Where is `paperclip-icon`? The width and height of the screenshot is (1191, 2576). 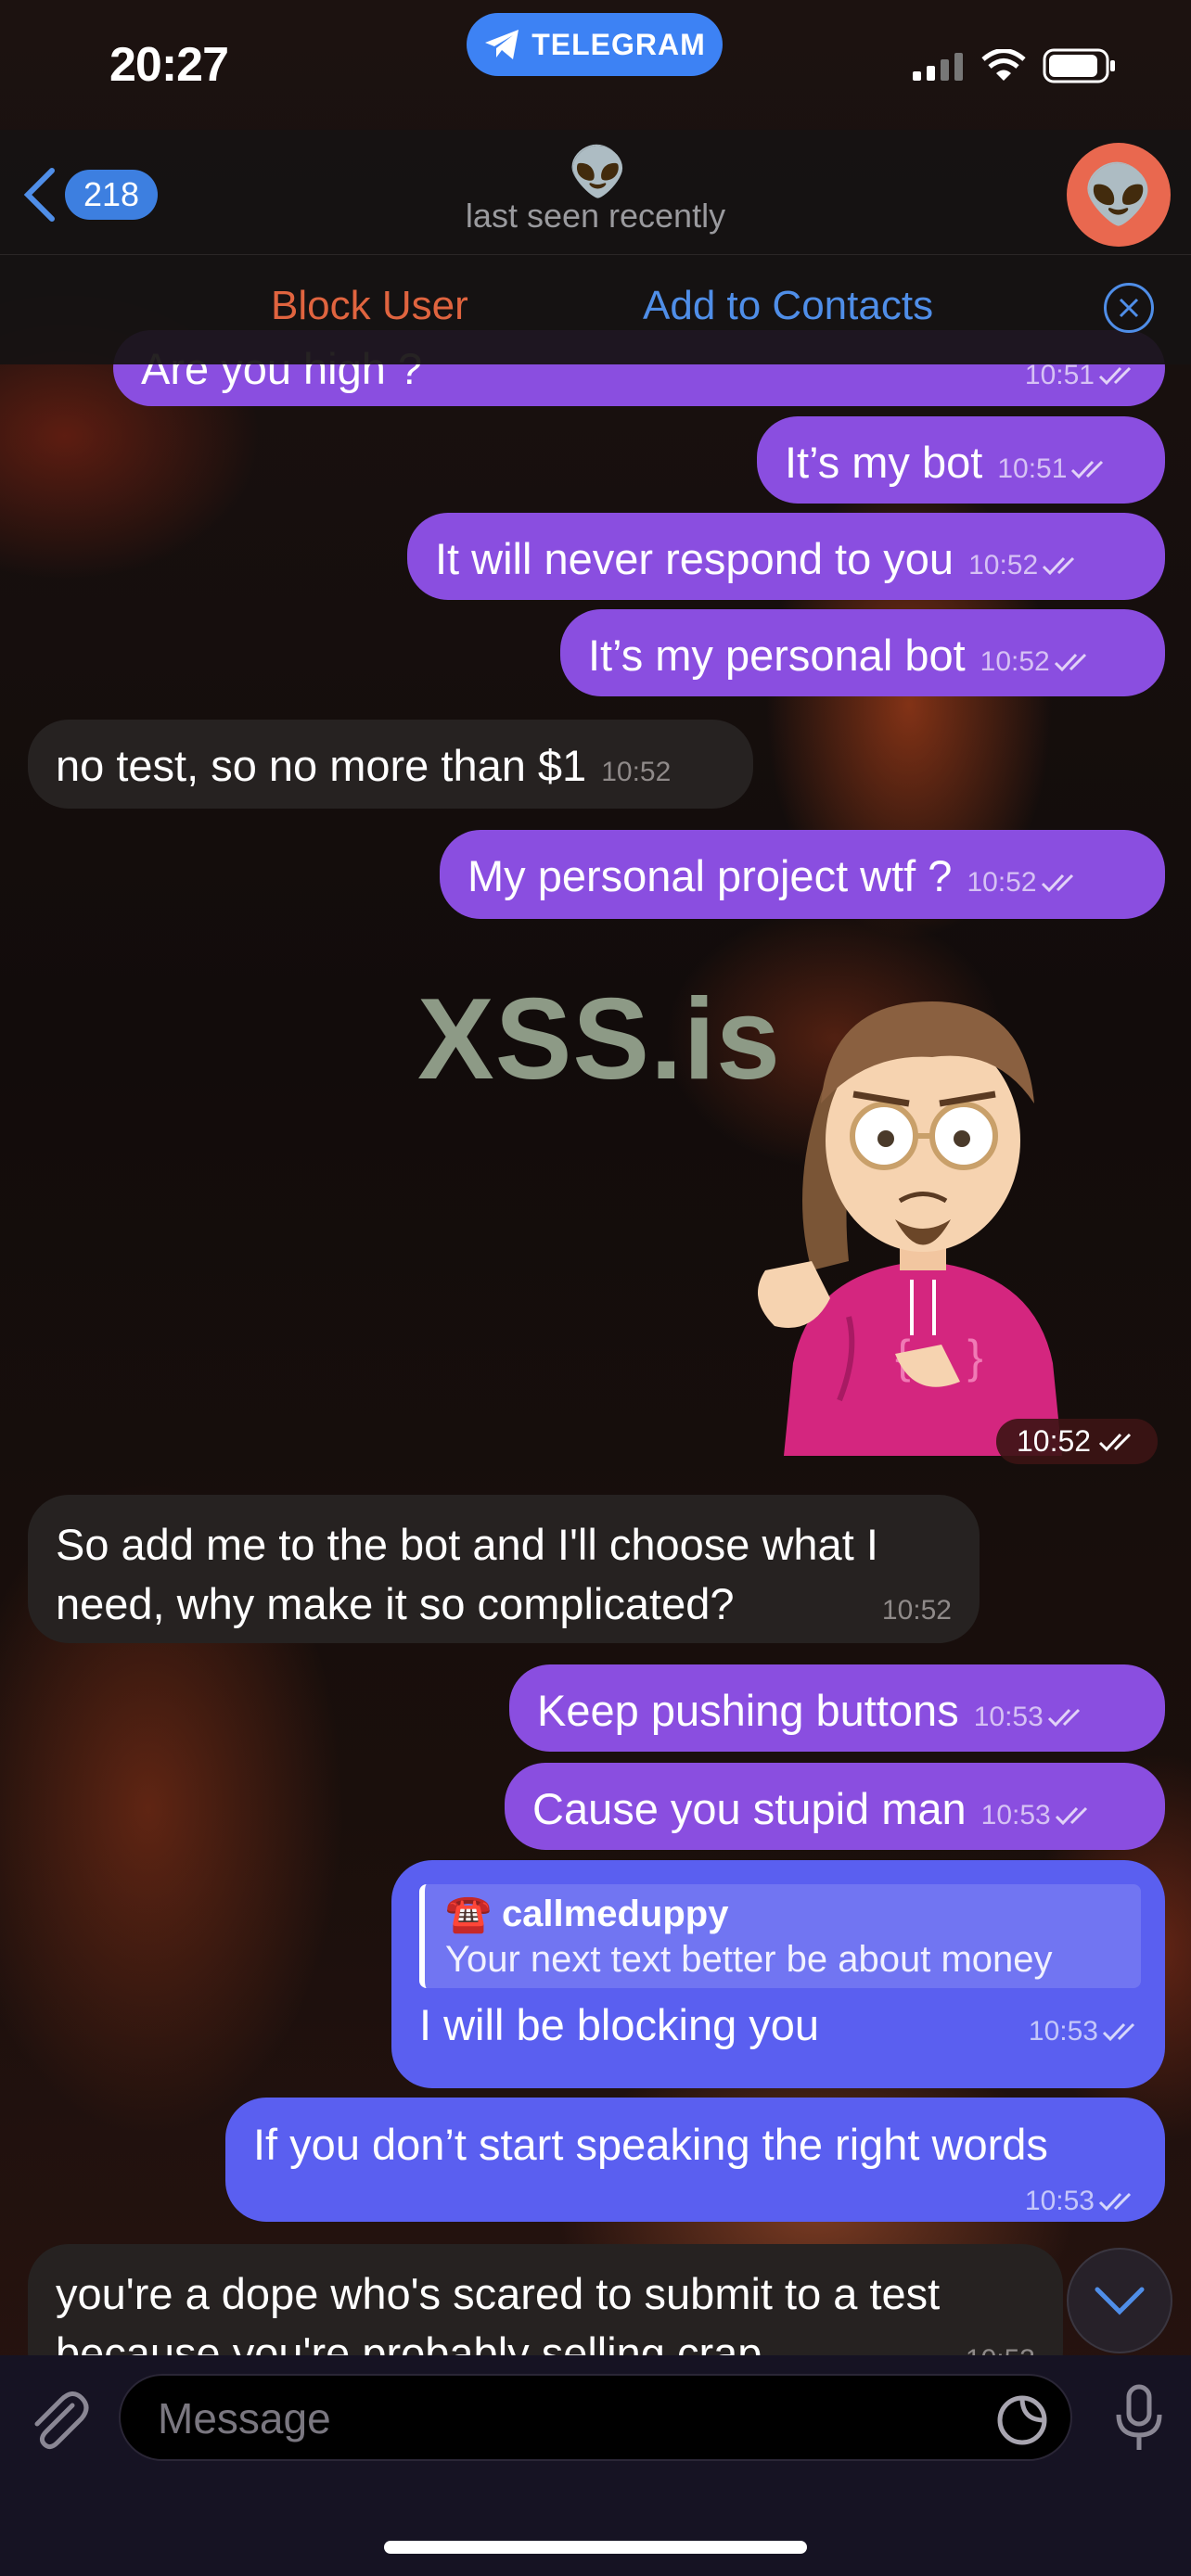
paperclip-icon is located at coordinates (61, 2420).